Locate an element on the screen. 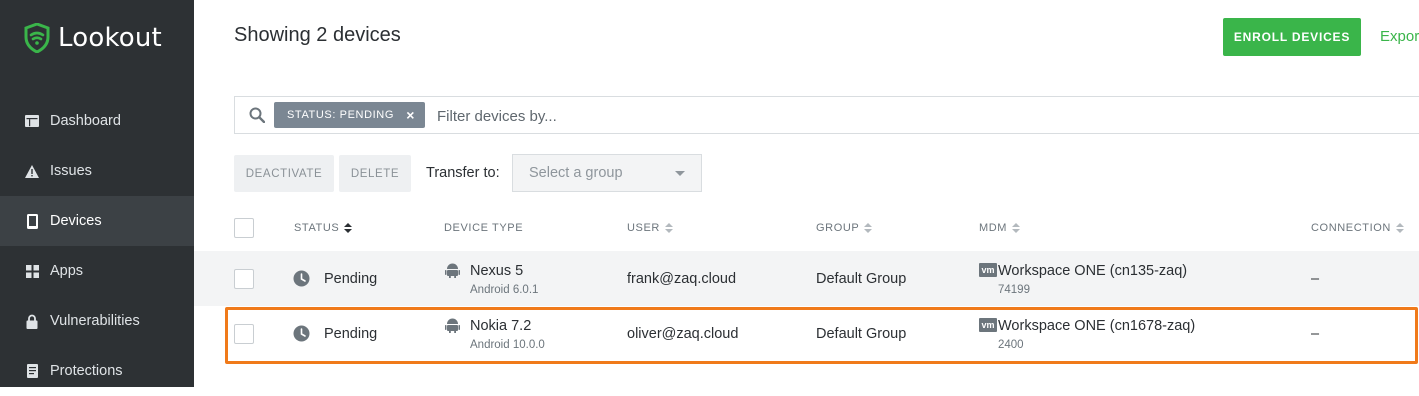 The width and height of the screenshot is (1419, 396). user-email: oliver@zaq.cloud is located at coordinates (683, 334).